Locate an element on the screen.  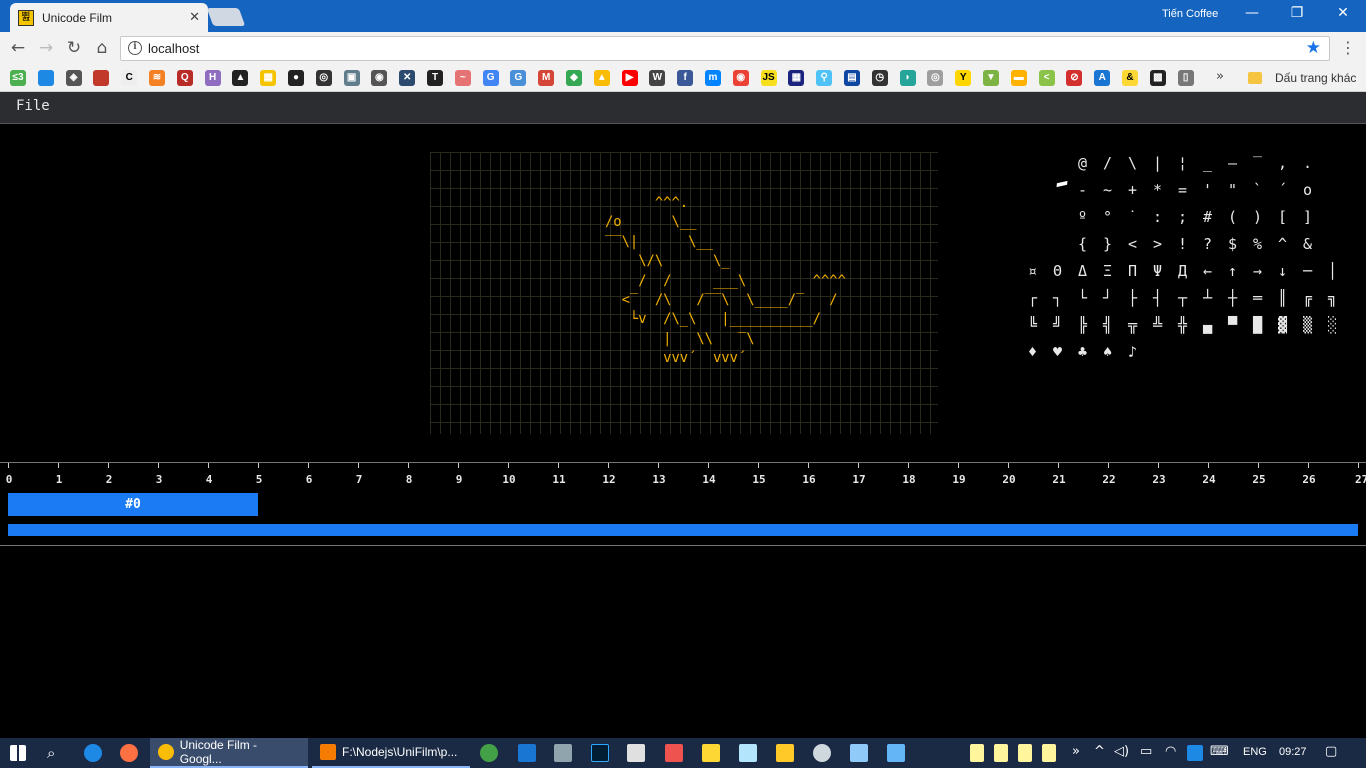
wifi-icon: ◠ is located at coordinates (1170, 751).